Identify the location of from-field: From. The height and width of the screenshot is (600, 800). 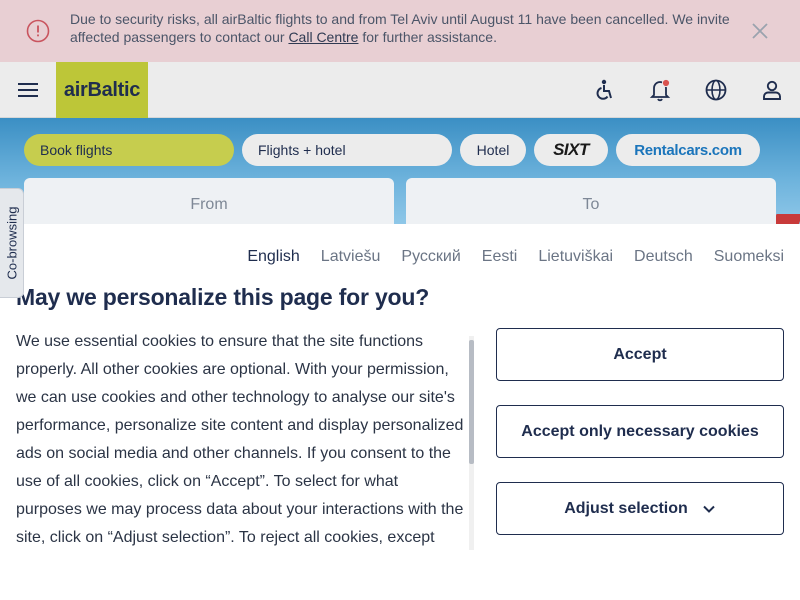
(209, 201).